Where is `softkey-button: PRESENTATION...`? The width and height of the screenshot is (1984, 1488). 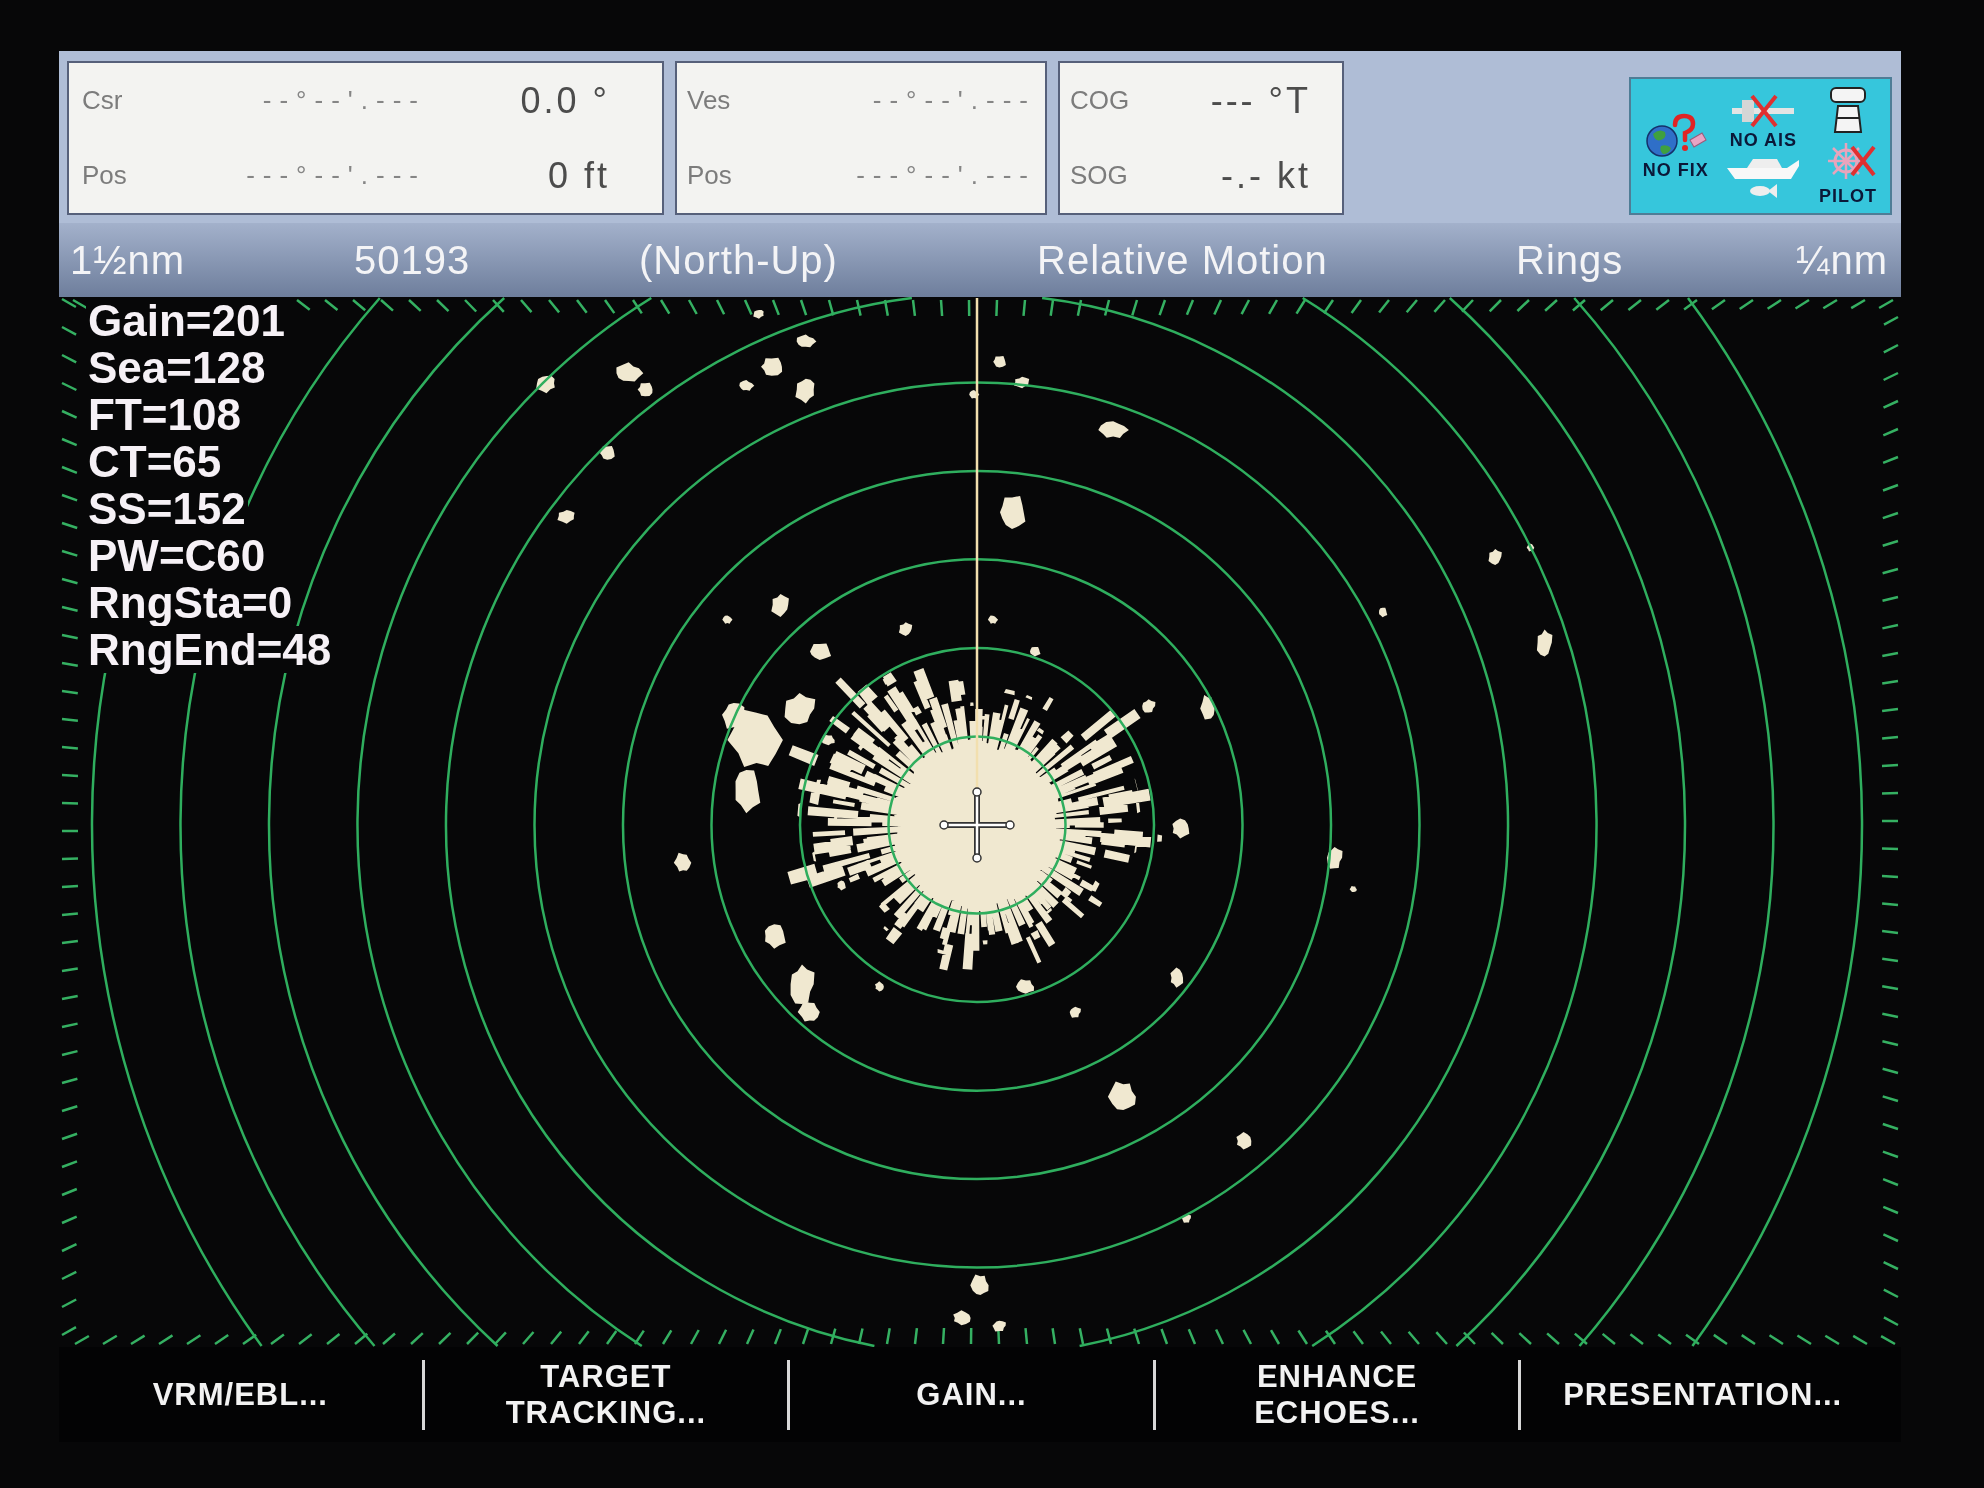
softkey-button: PRESENTATION... is located at coordinates (1702, 1394).